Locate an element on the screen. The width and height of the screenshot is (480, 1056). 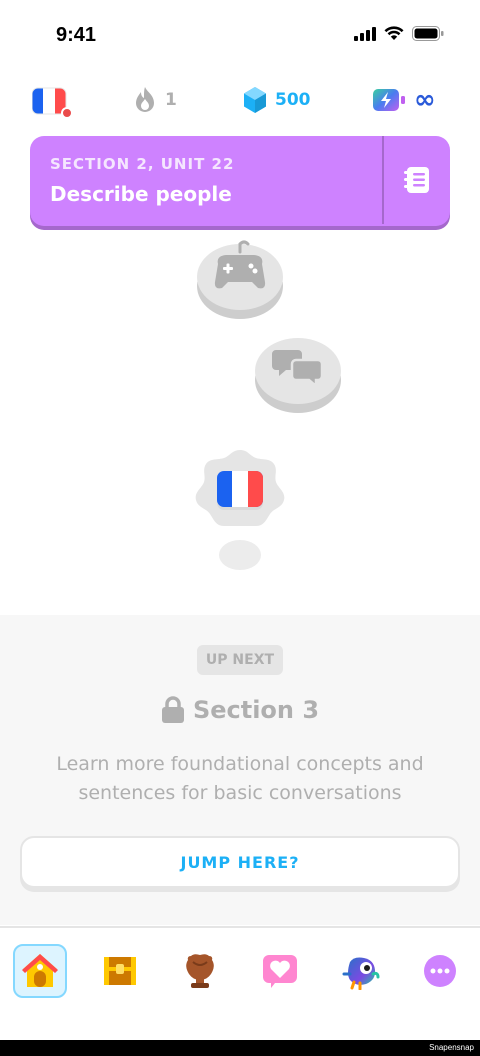
notebook-icon is located at coordinates (416, 180).